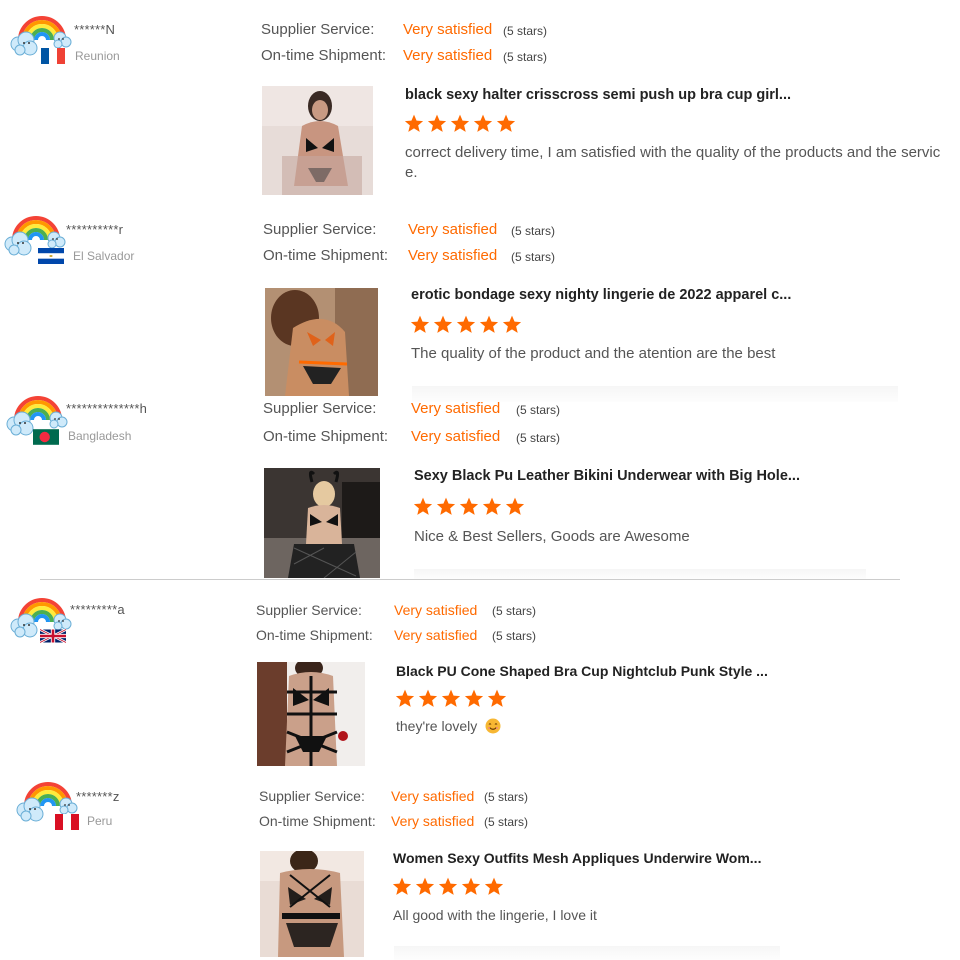 The height and width of the screenshot is (960, 960). I want to click on reviewer-name: **********r, so click(95, 229).